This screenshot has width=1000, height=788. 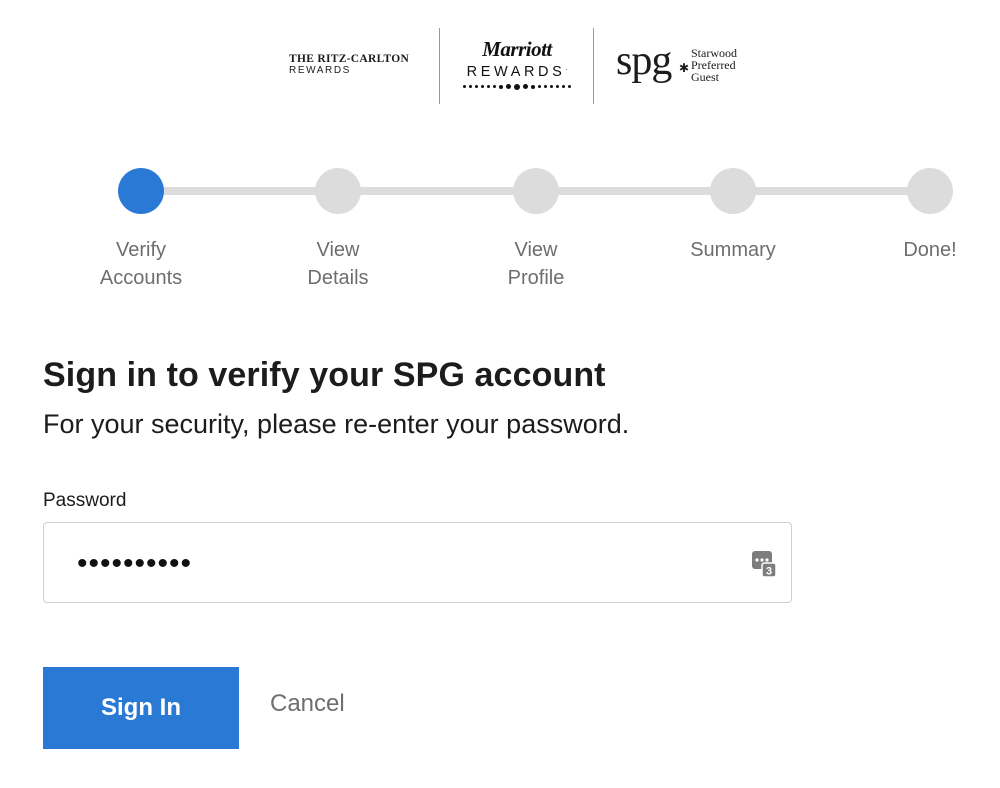 I want to click on step-done: Done!, so click(x=930, y=216).